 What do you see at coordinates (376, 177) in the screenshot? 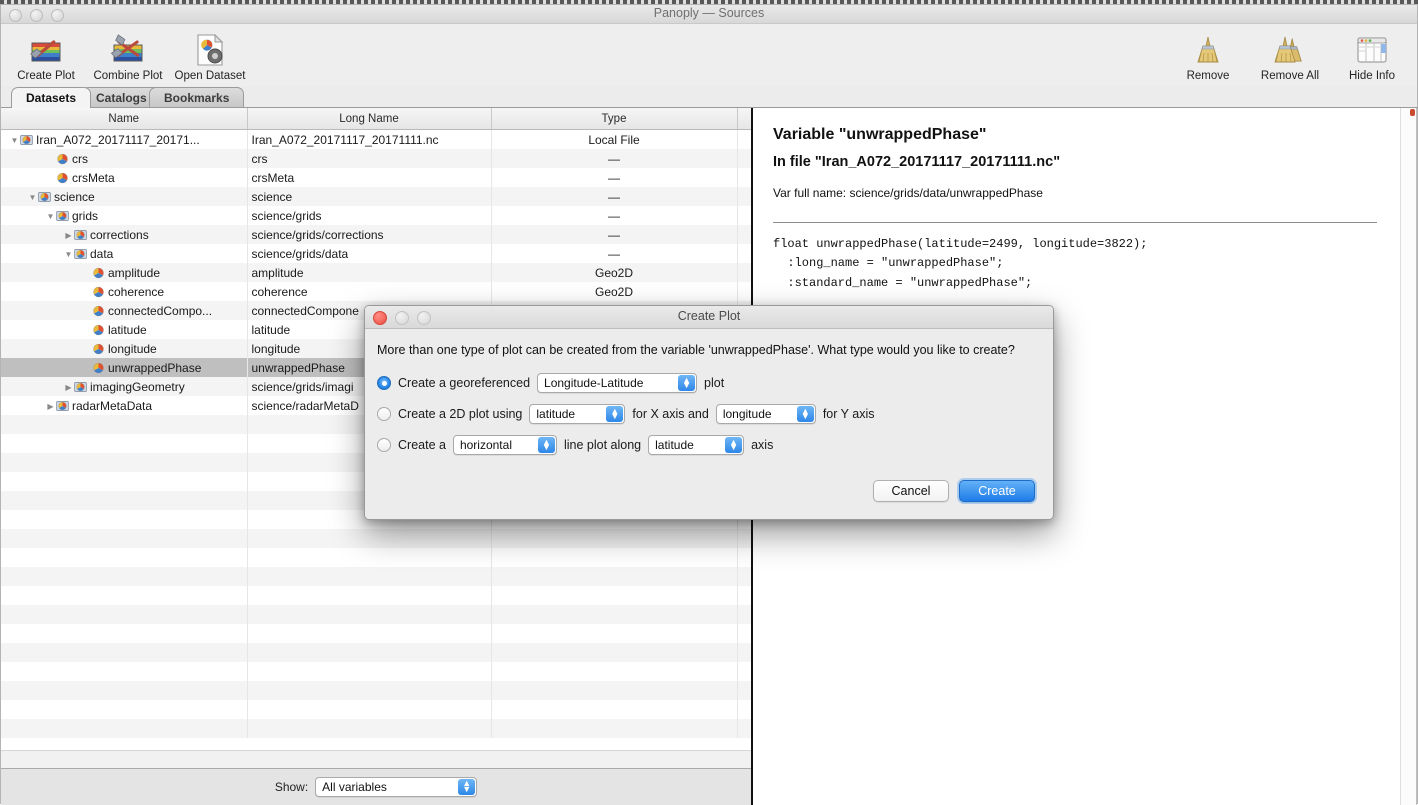
I see `table-row: crsMeta crsMeta —` at bounding box center [376, 177].